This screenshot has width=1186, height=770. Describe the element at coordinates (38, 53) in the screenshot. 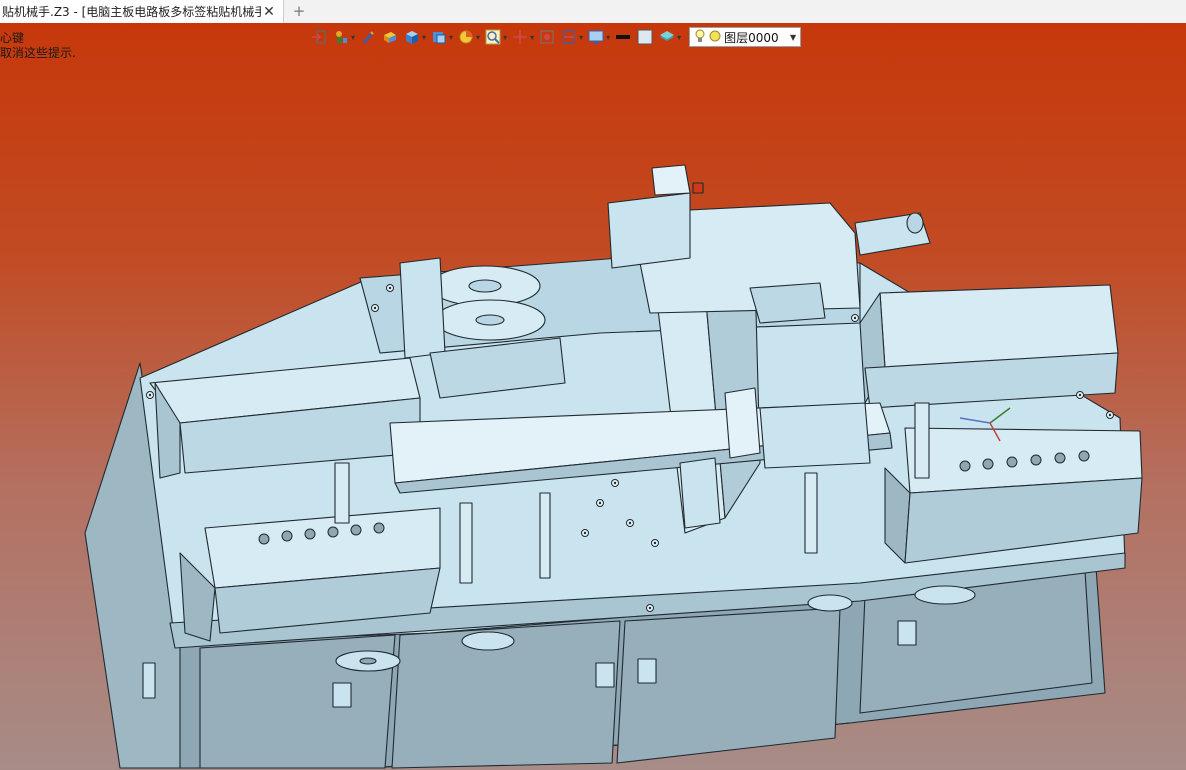

I see `hint-line-2: 取消这些提示.` at that location.